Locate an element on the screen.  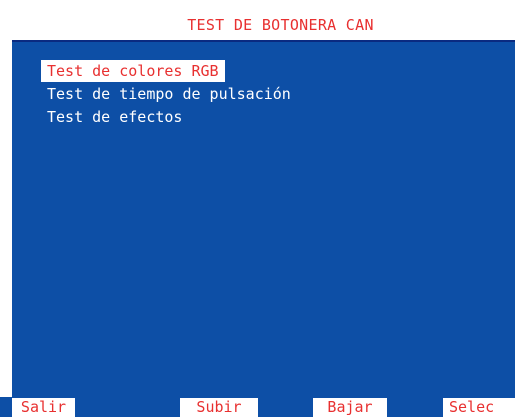
menu-item-label: Test de colores RGB is located at coordinates (133, 71).